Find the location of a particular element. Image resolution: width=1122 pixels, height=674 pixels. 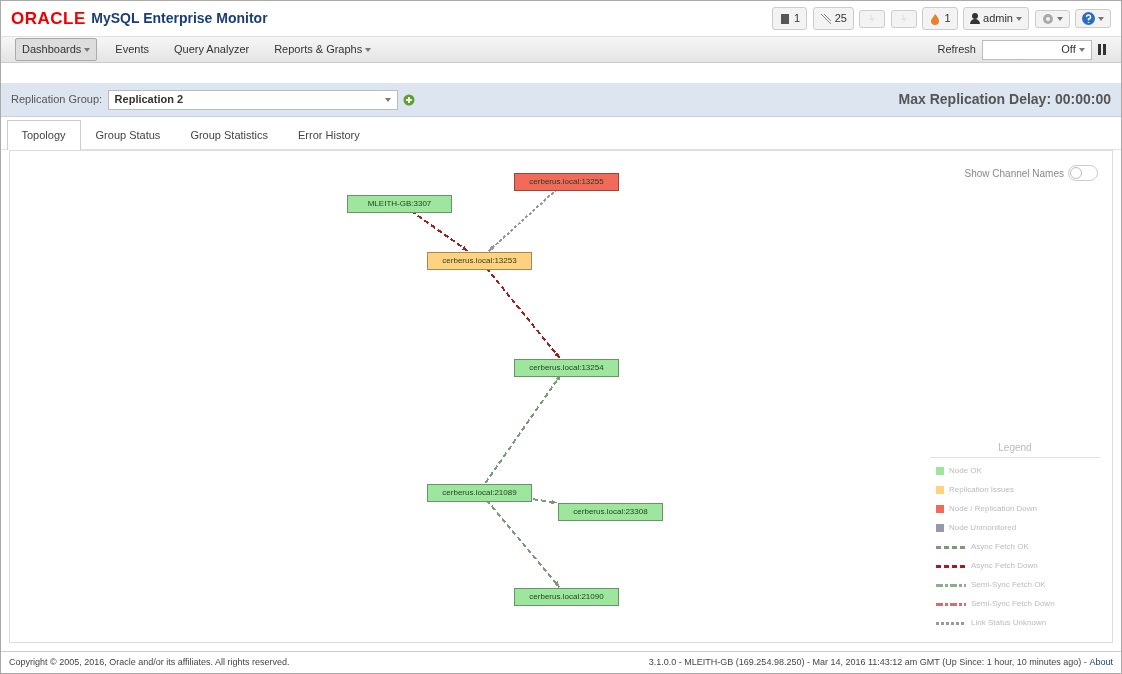

server-node: cerberus.local:13253 is located at coordinates (479, 261).